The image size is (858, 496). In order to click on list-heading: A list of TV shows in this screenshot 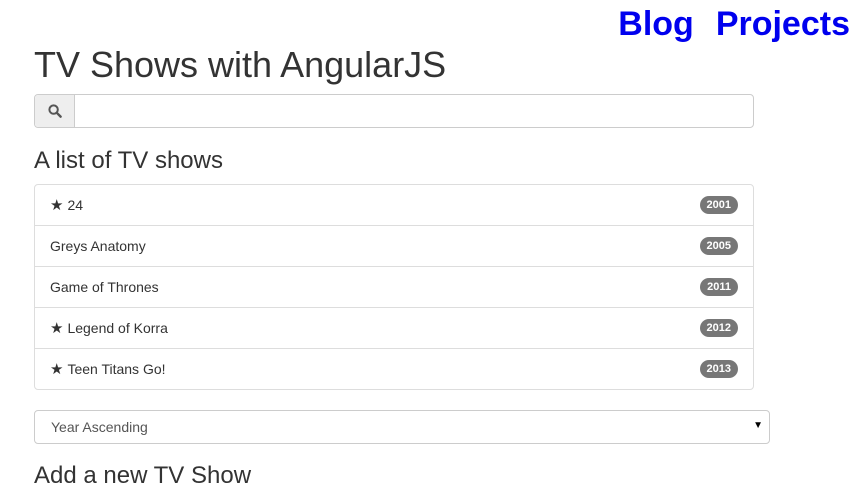, I will do `click(128, 160)`.